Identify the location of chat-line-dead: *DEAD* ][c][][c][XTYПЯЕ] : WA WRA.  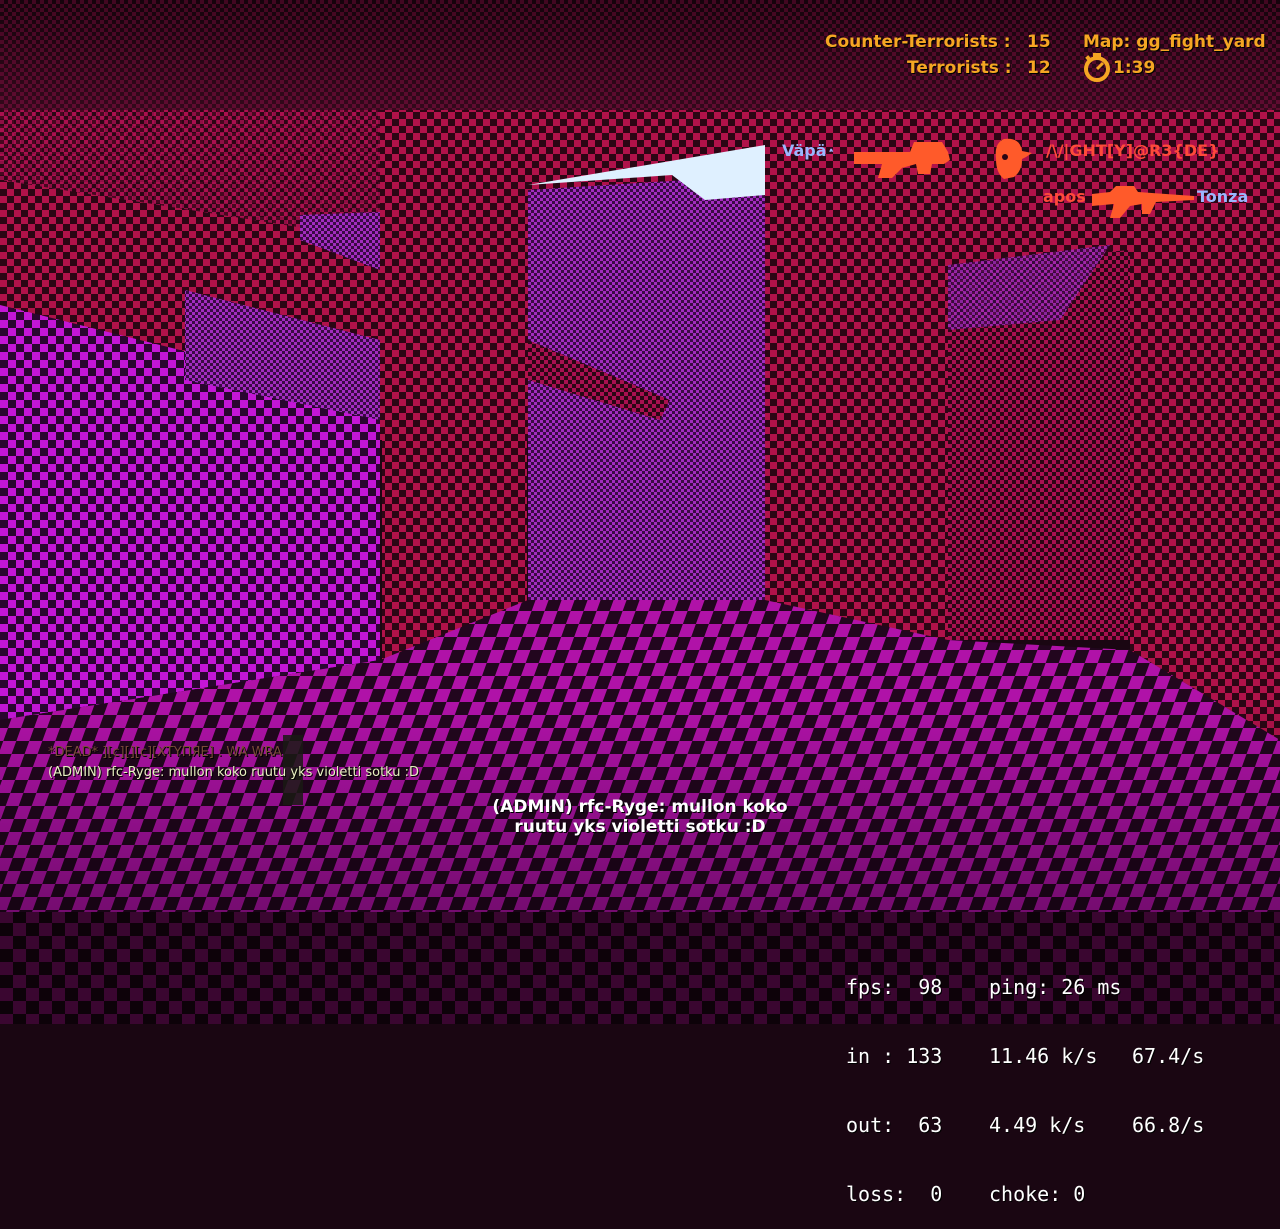
(165, 752).